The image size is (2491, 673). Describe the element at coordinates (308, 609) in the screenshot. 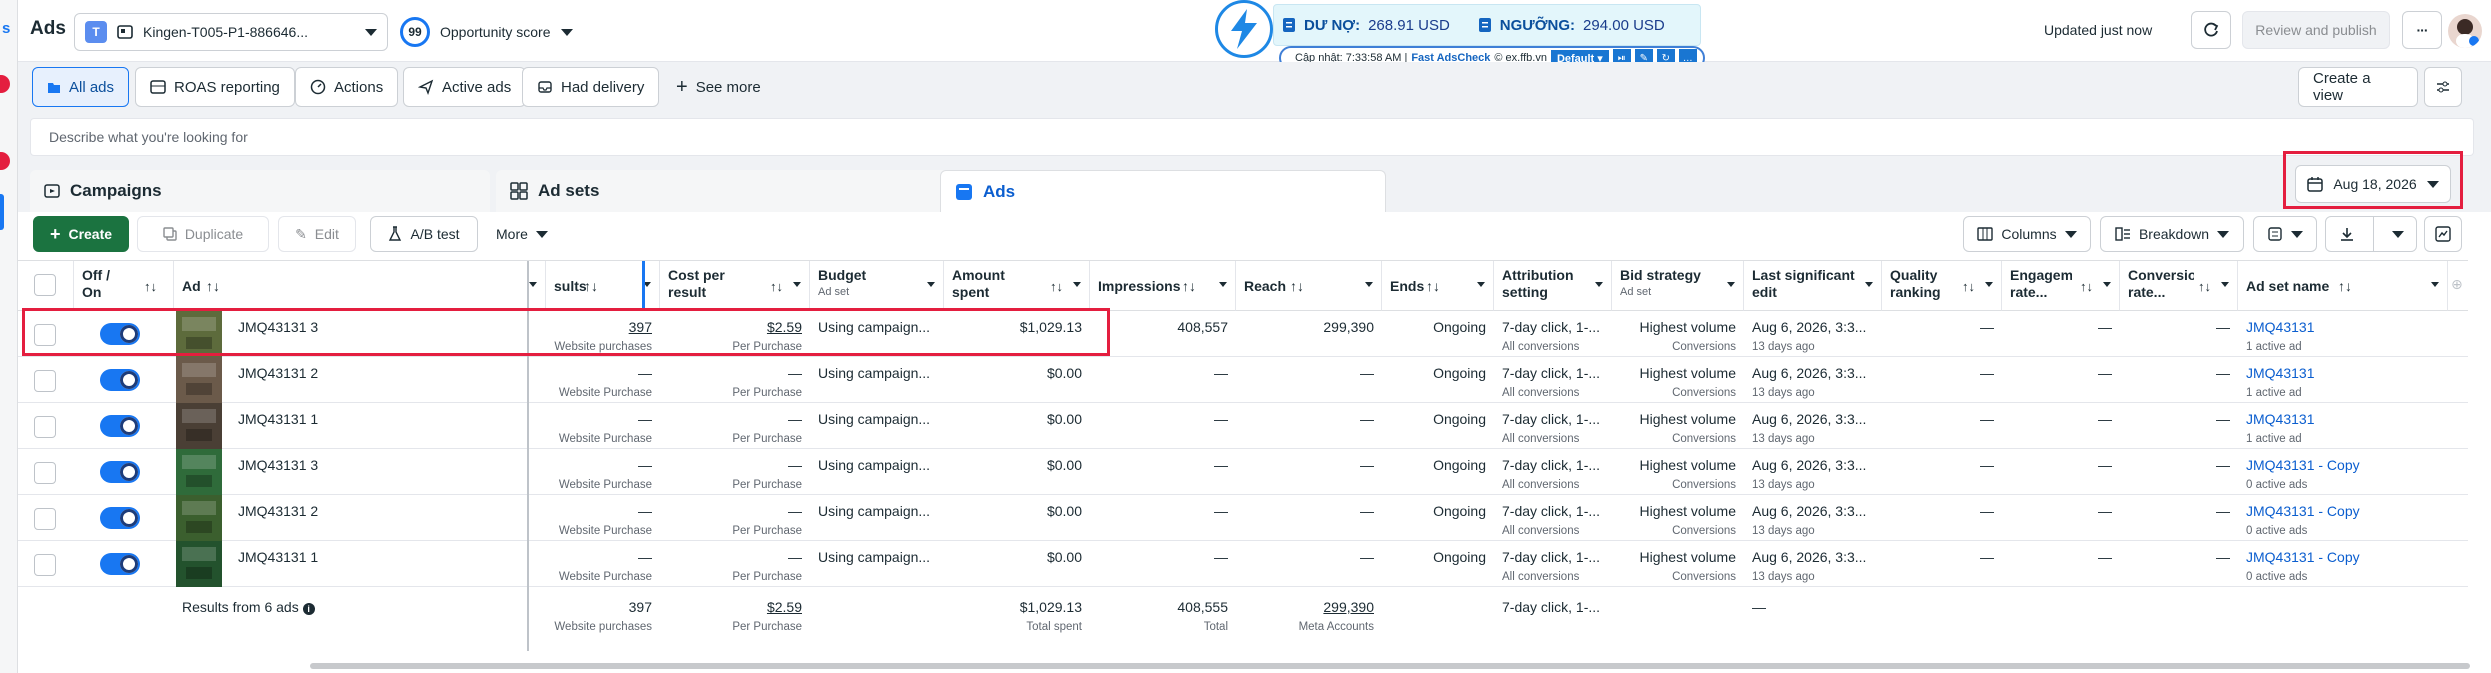

I see `info-icon: i` at that location.